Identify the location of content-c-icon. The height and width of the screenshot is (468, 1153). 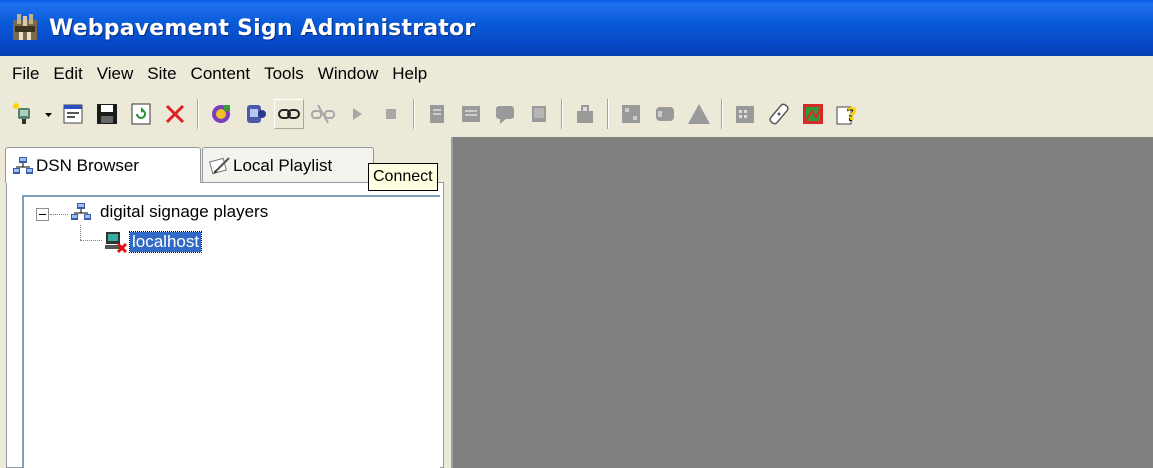
(505, 115).